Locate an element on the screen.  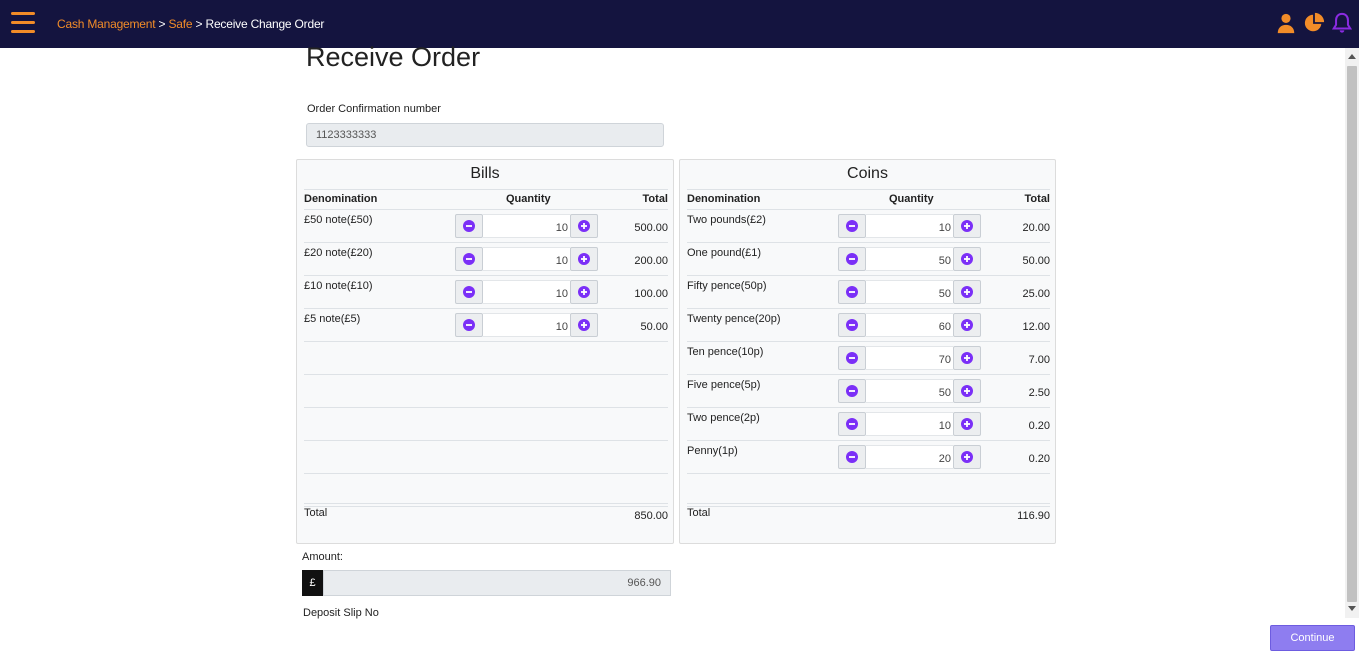
user-icon is located at coordinates (1286, 23).